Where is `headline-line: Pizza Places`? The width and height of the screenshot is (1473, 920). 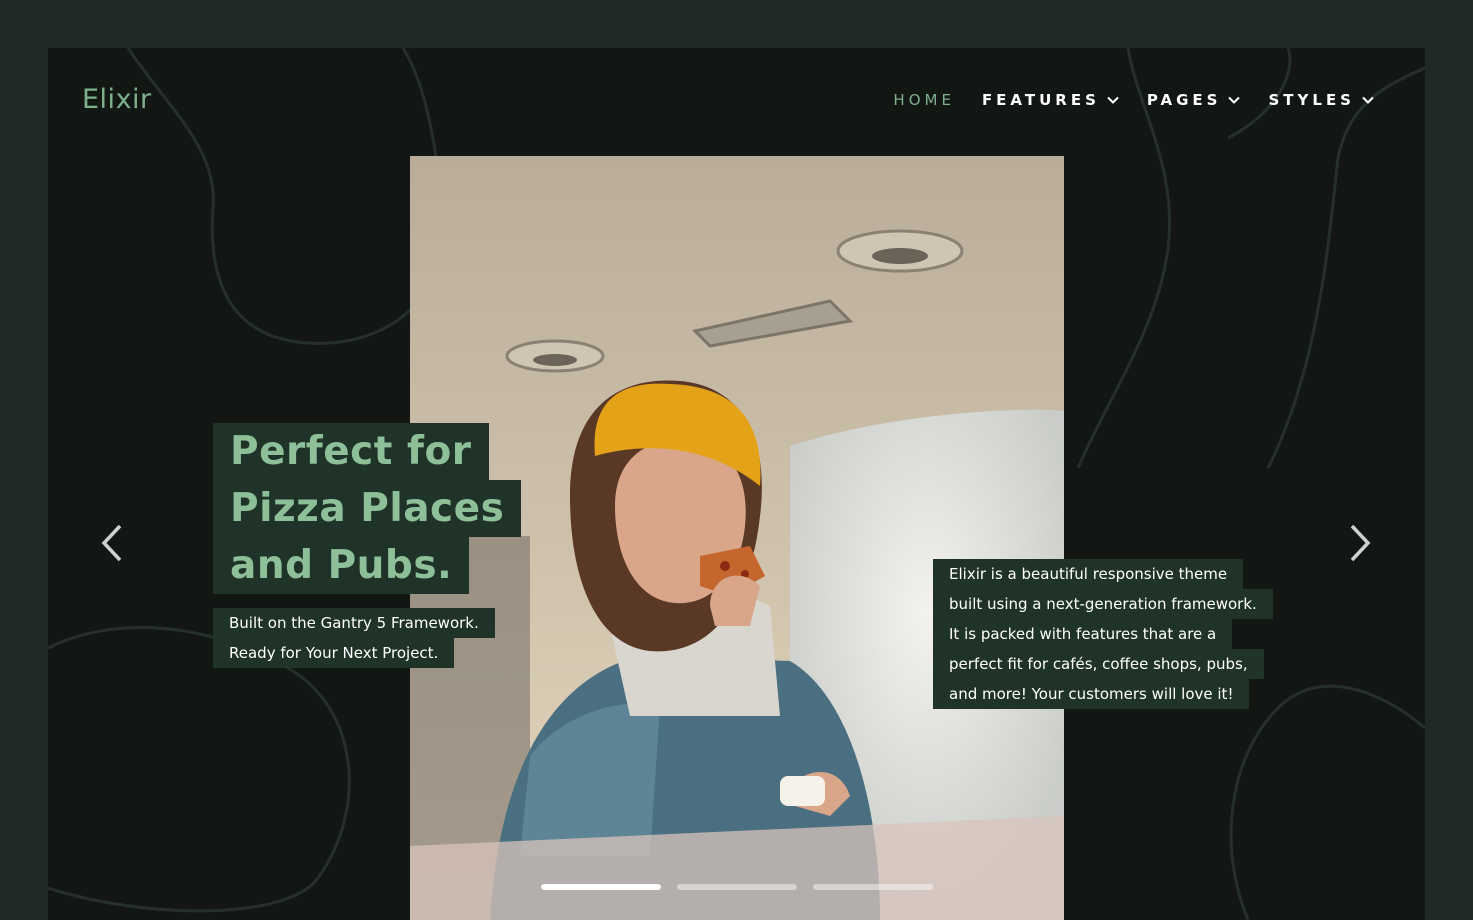
headline-line: Pizza Places is located at coordinates (367, 508).